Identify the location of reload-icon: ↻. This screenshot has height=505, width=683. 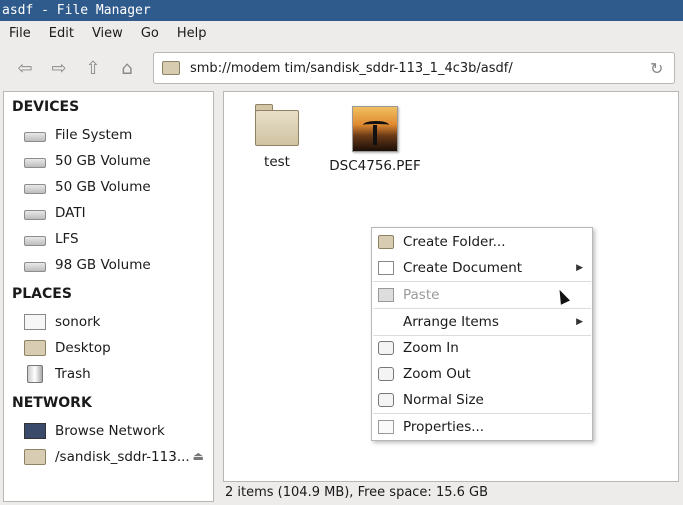
(662, 68).